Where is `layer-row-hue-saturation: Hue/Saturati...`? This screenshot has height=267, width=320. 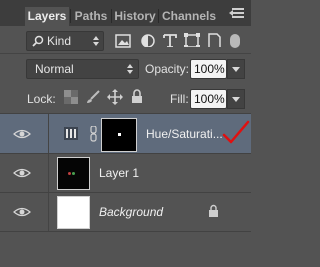
layer-row-hue-saturation: Hue/Saturati... is located at coordinates (125, 133).